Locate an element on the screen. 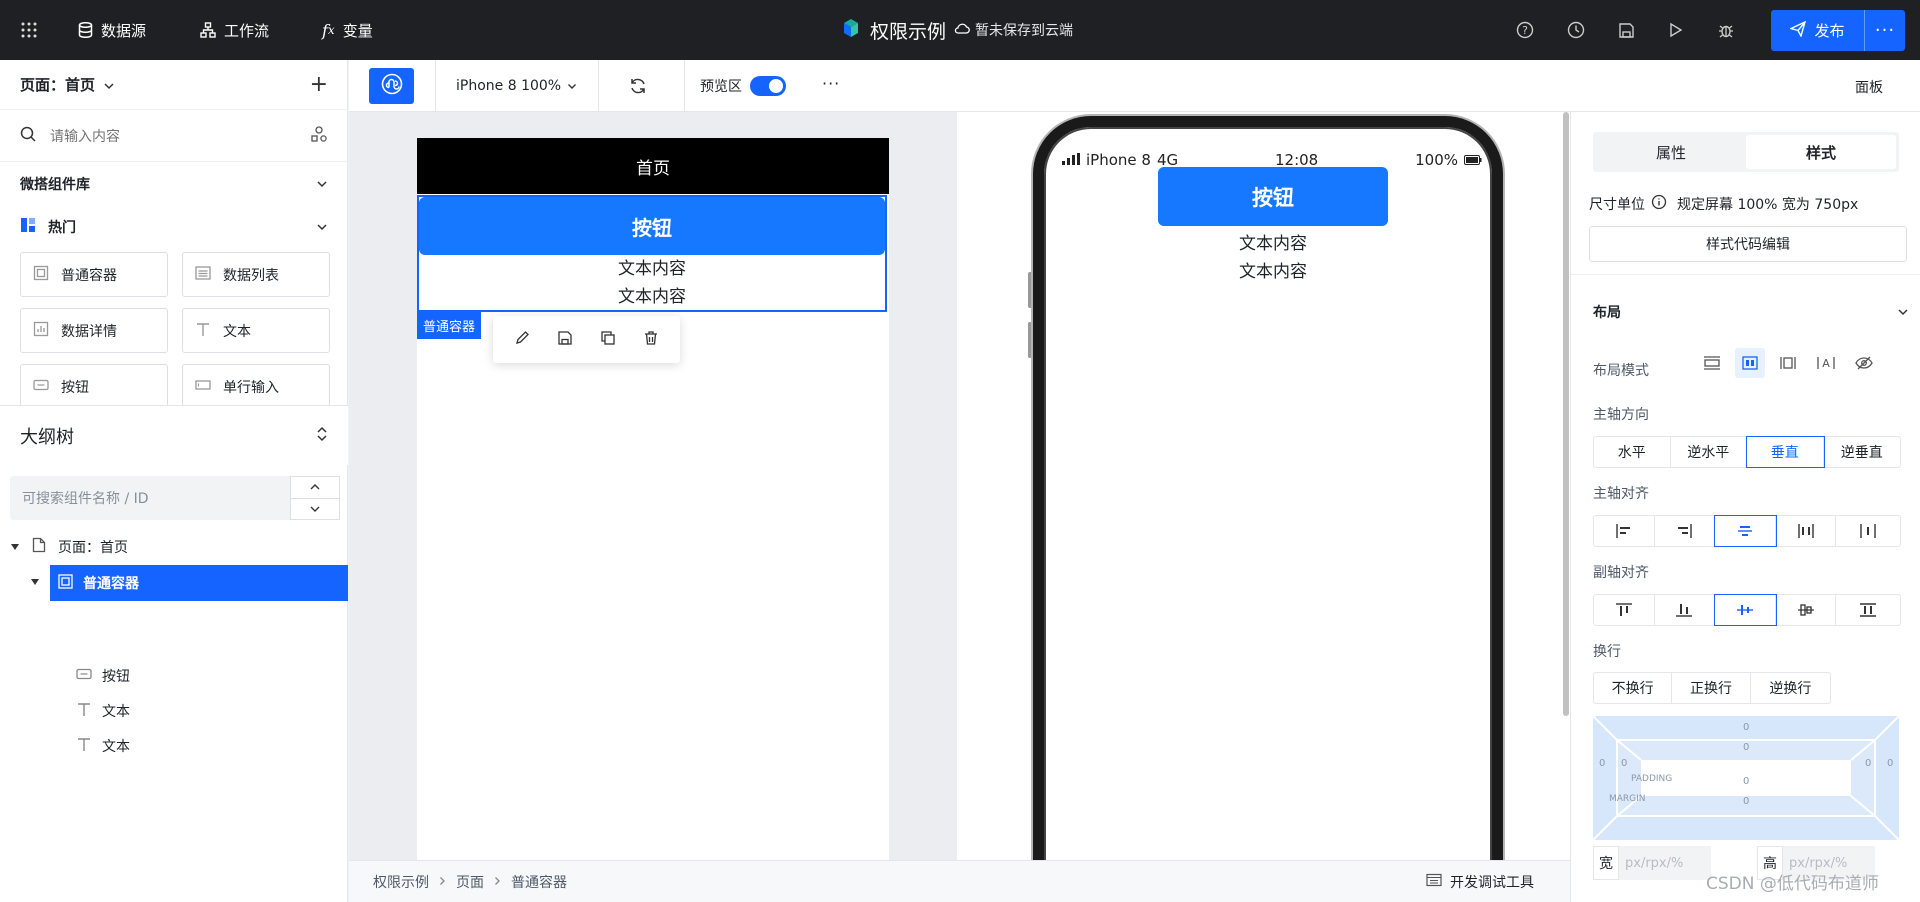 This screenshot has height=902, width=1920. cross-align-baseline-icon is located at coordinates (1806, 610).